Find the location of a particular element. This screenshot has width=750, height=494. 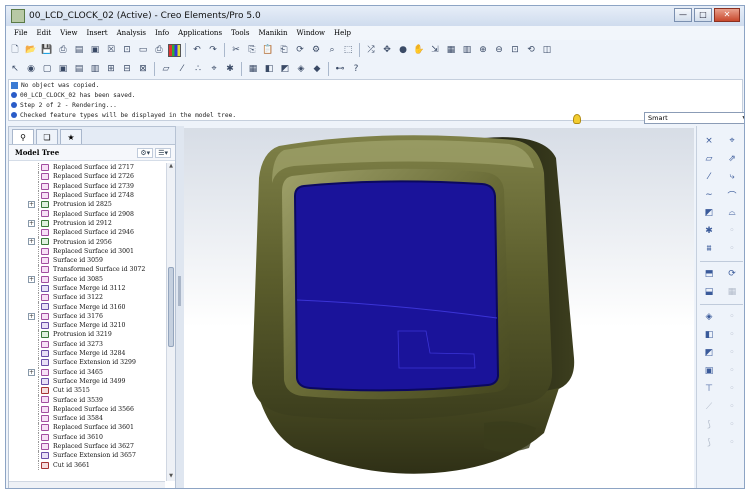

regen-manager-icon: ⚙ is located at coordinates (316, 50).